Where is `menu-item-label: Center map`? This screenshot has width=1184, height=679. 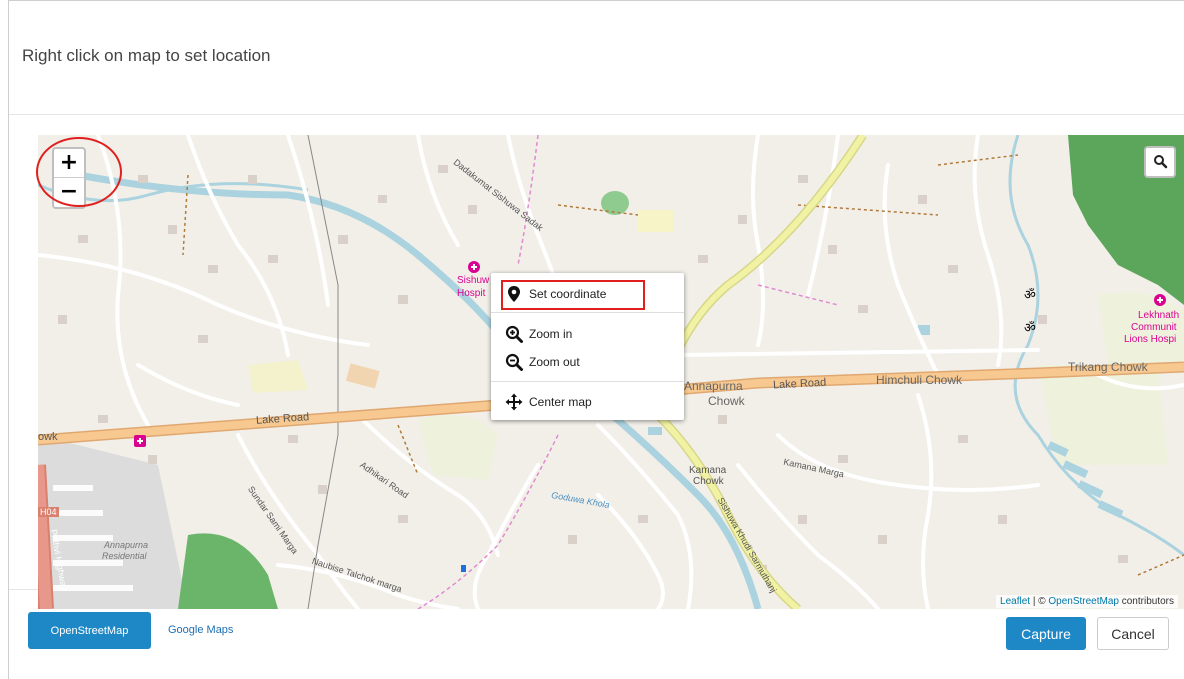 menu-item-label: Center map is located at coordinates (560, 402).